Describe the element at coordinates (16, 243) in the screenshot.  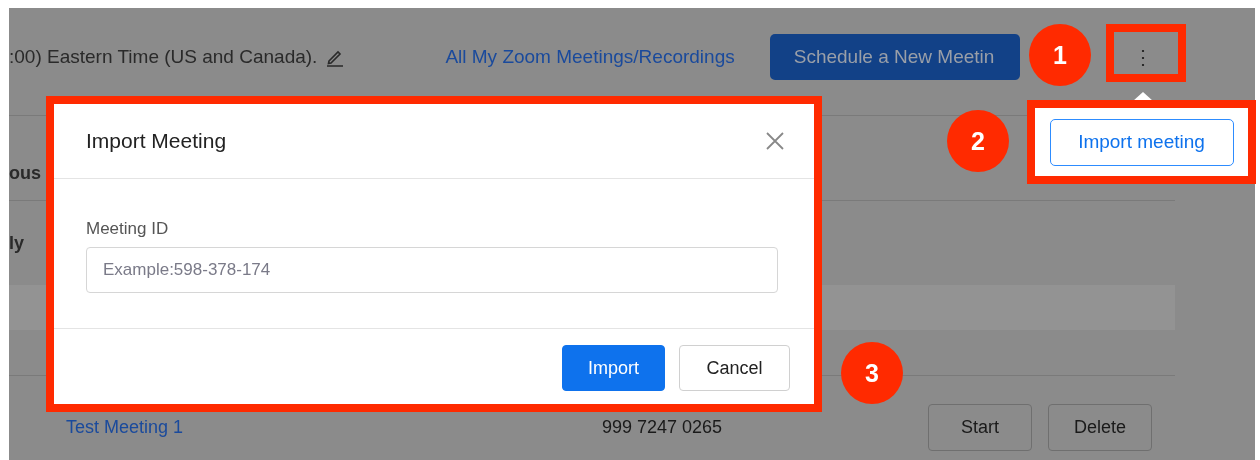
I see `section-label: ly` at that location.